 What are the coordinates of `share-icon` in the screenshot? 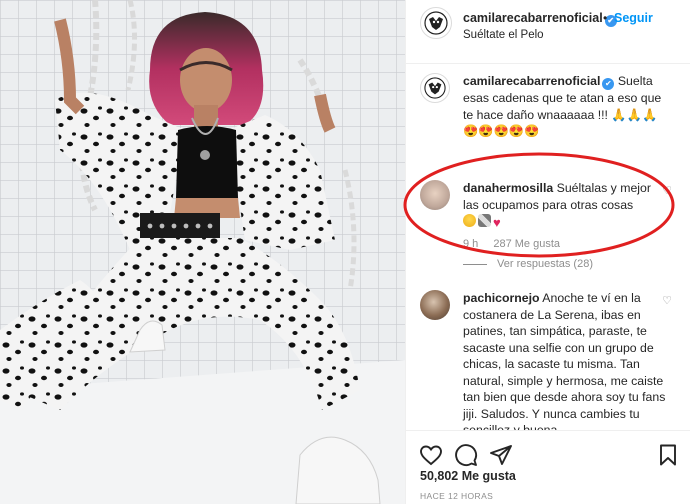 It's located at (501, 455).